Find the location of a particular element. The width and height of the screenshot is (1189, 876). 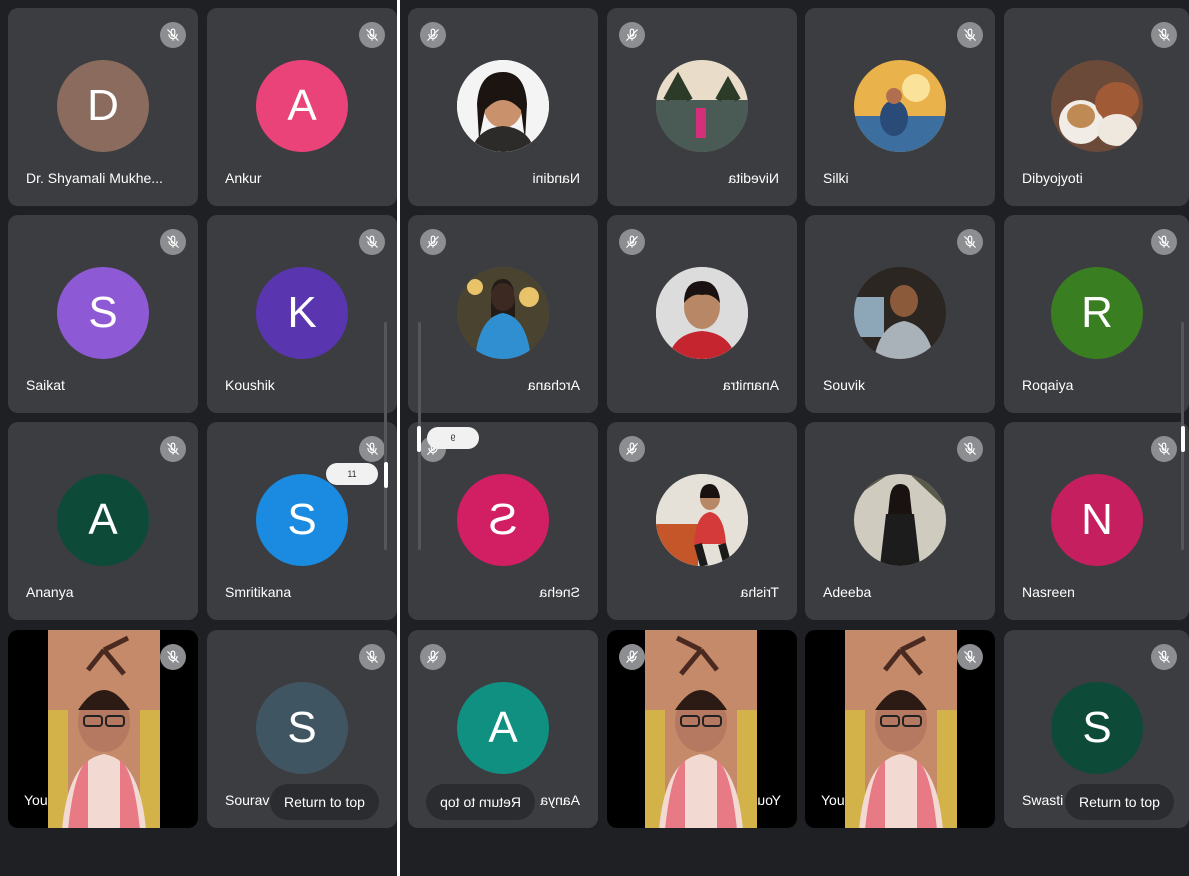

page-indicator: 9 is located at coordinates (453, 438).